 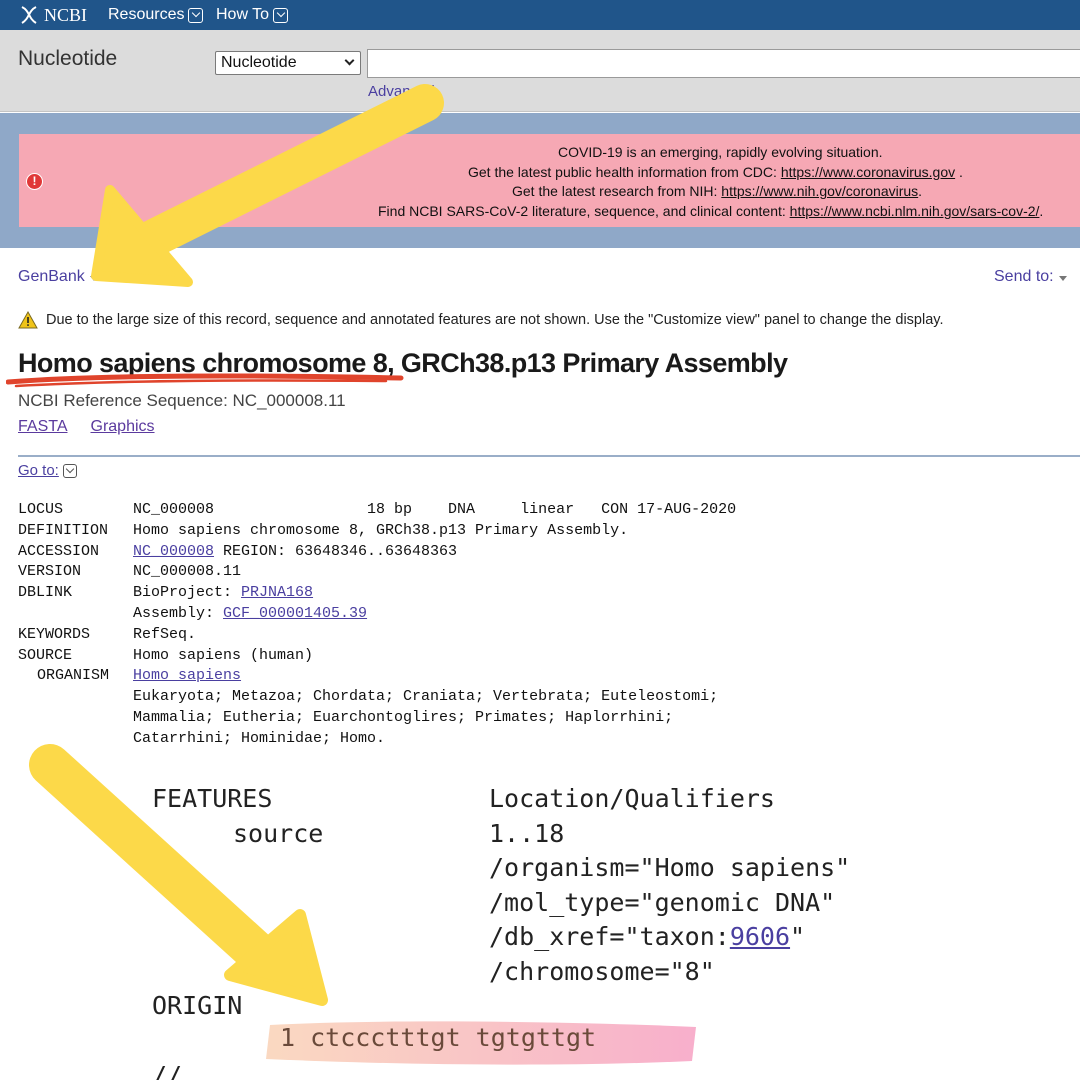 I want to click on field-key: SOURCE, so click(x=45, y=655).